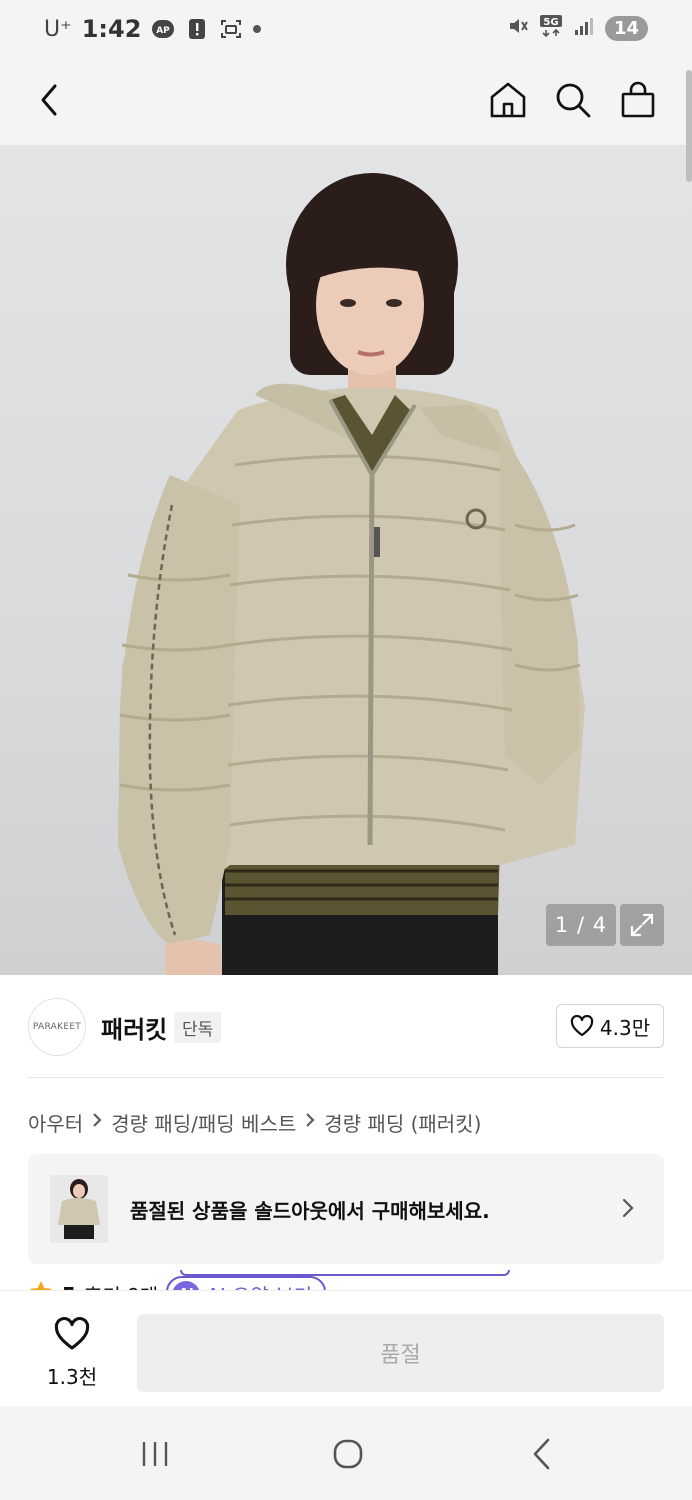 This screenshot has height=1500, width=692. I want to click on review-summary-row: 5 후기 9개 AI AI 요약 보기, so click(346, 1280).